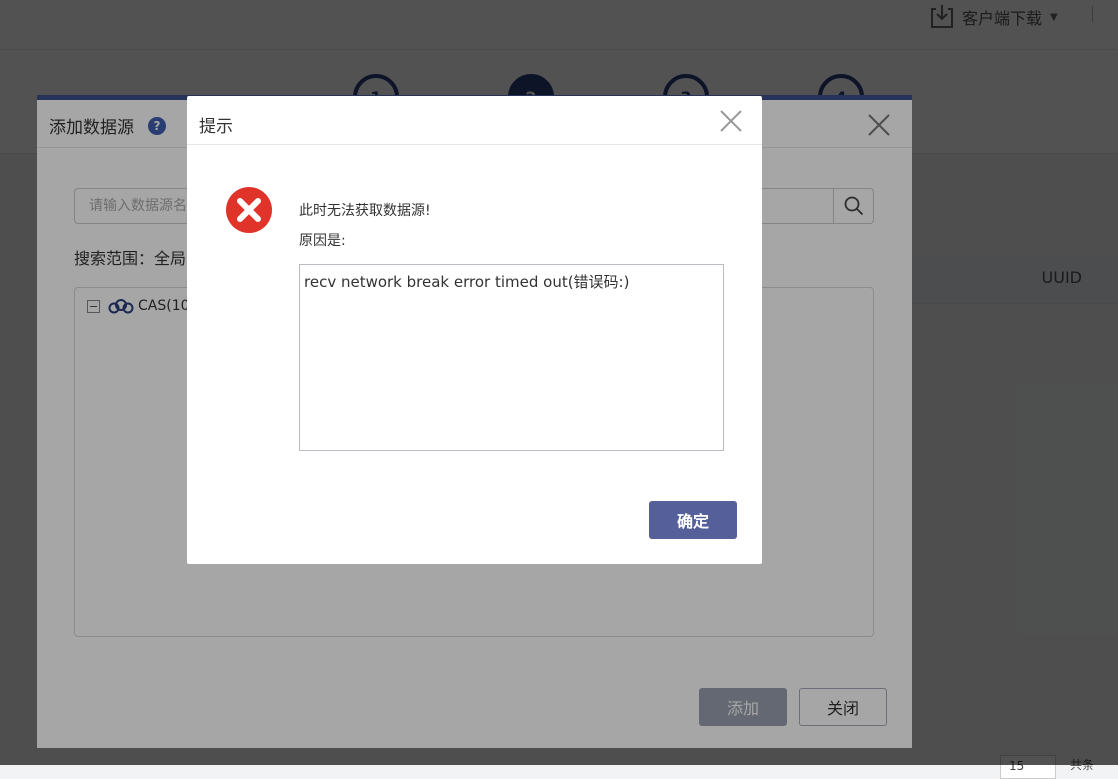 The width and height of the screenshot is (1118, 779). Describe the element at coordinates (474, 144) in the screenshot. I see `divider` at that location.